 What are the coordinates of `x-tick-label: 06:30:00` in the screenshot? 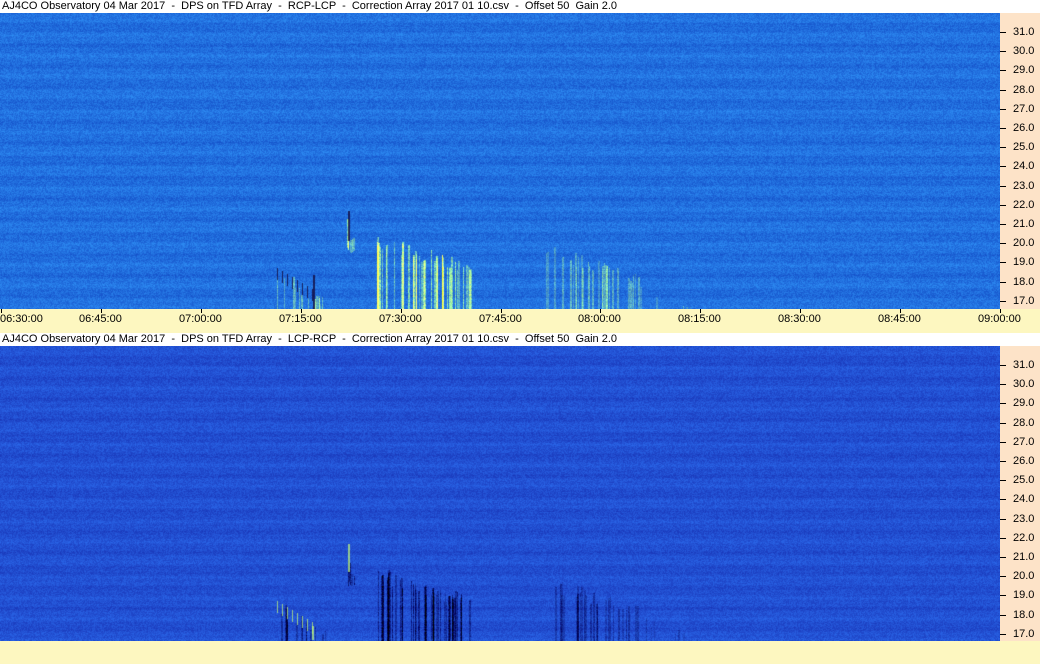 It's located at (21, 319).